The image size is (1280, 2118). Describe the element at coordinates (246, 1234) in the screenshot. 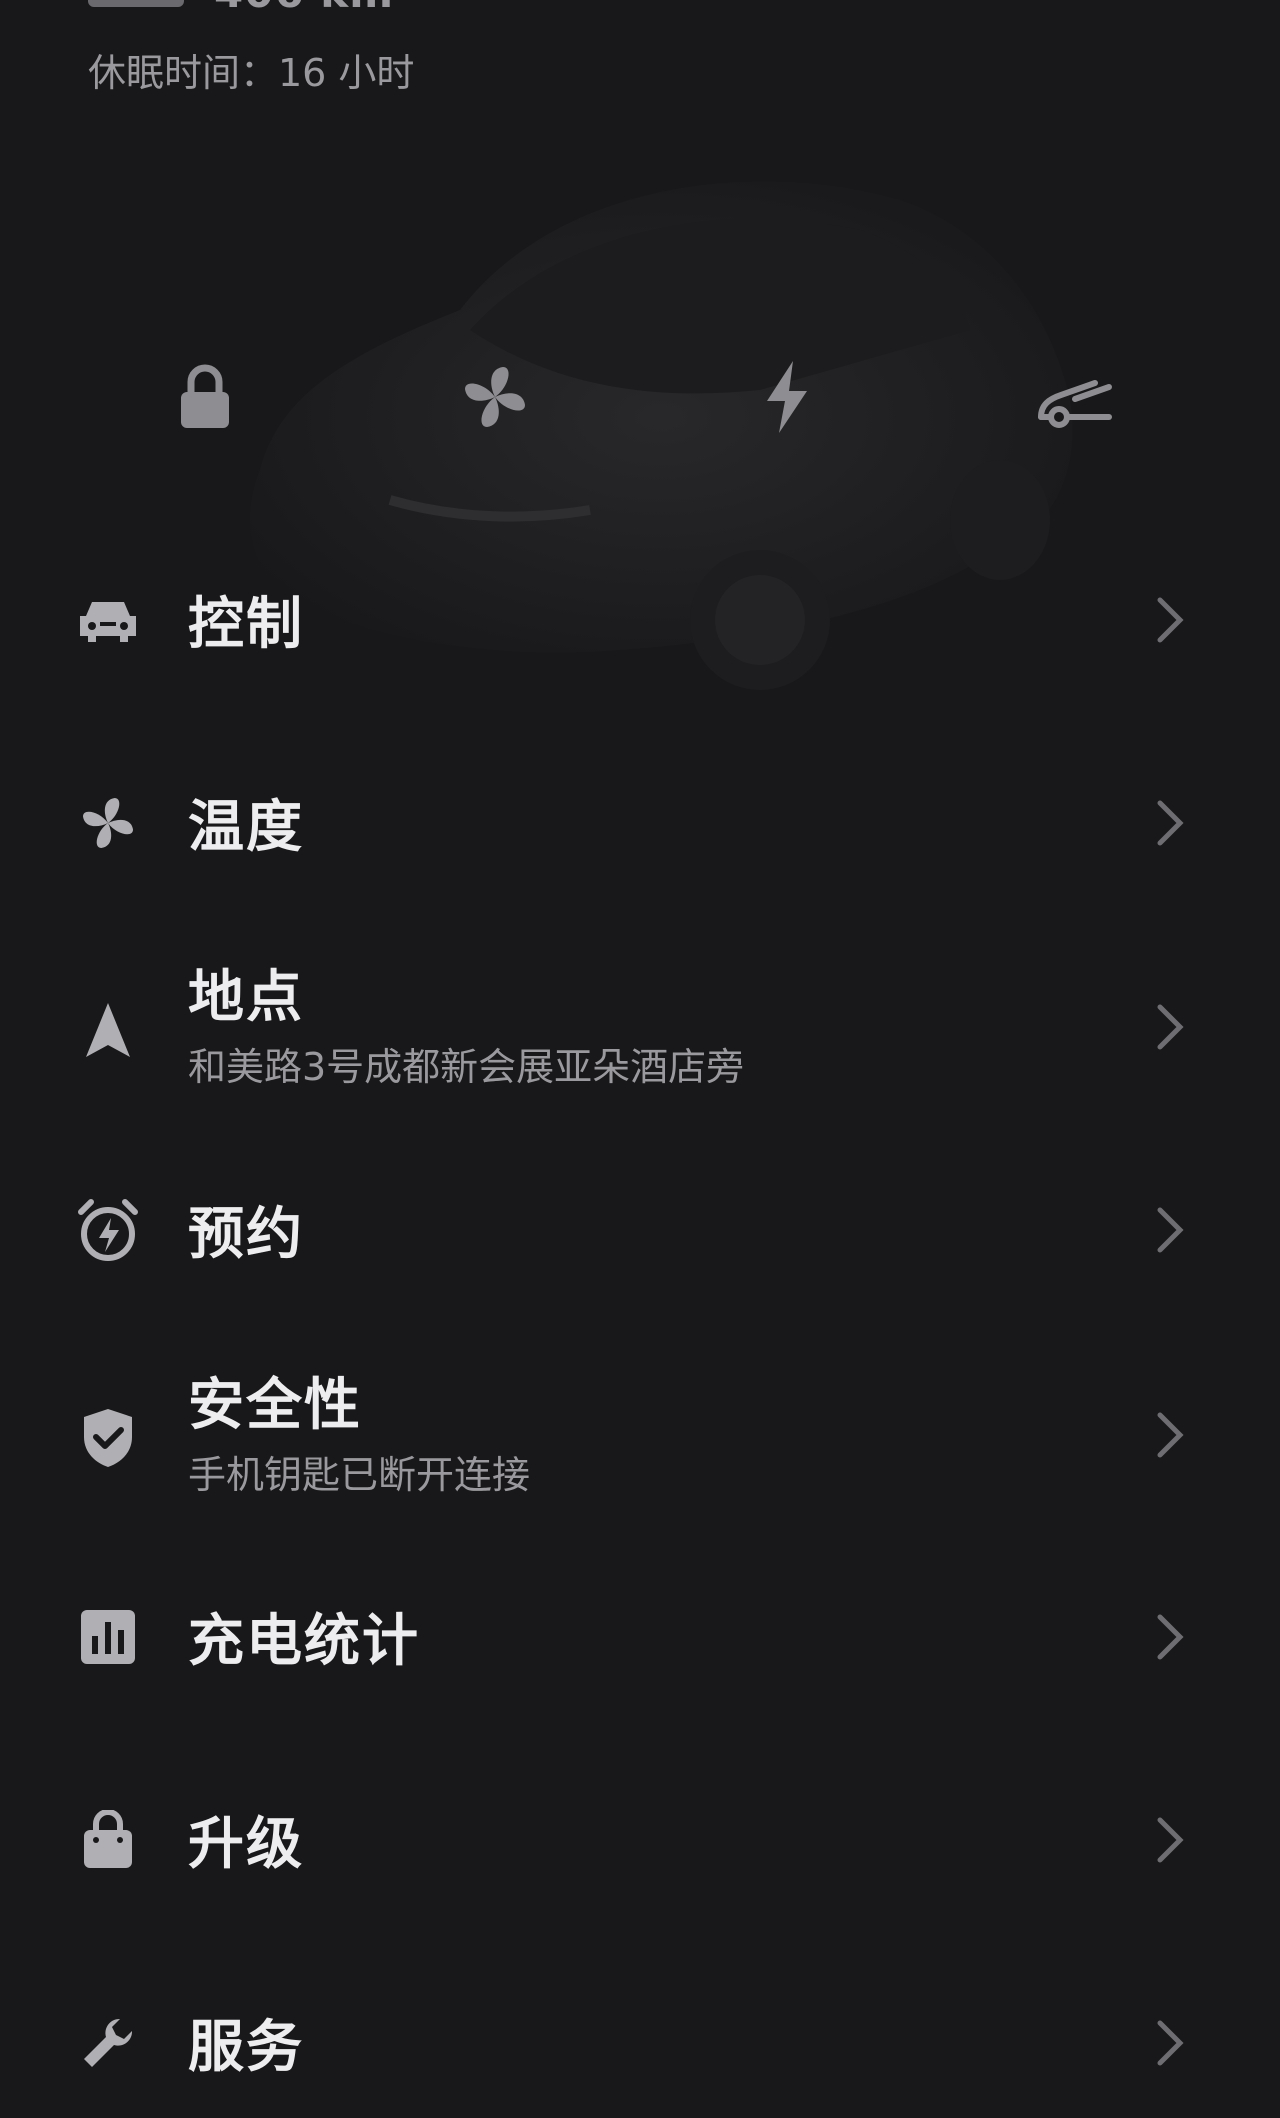

I see `menu-label: 预约` at that location.